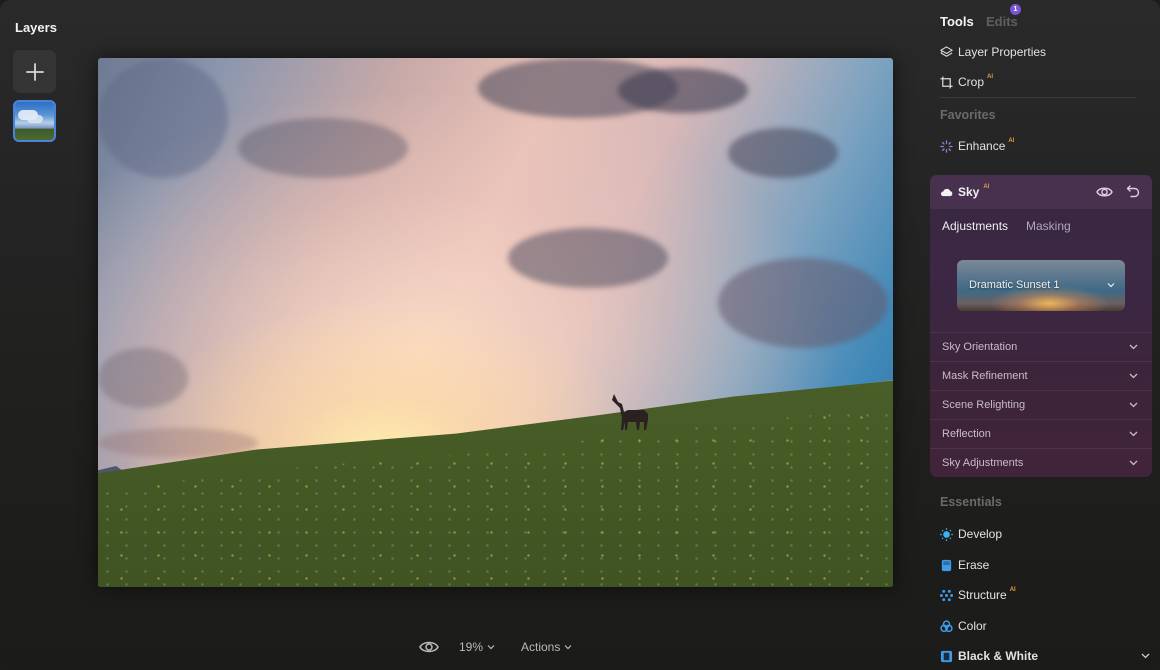 Image resolution: width=1160 pixels, height=670 pixels. Describe the element at coordinates (998, 656) in the screenshot. I see `tool-label: Black & White` at that location.